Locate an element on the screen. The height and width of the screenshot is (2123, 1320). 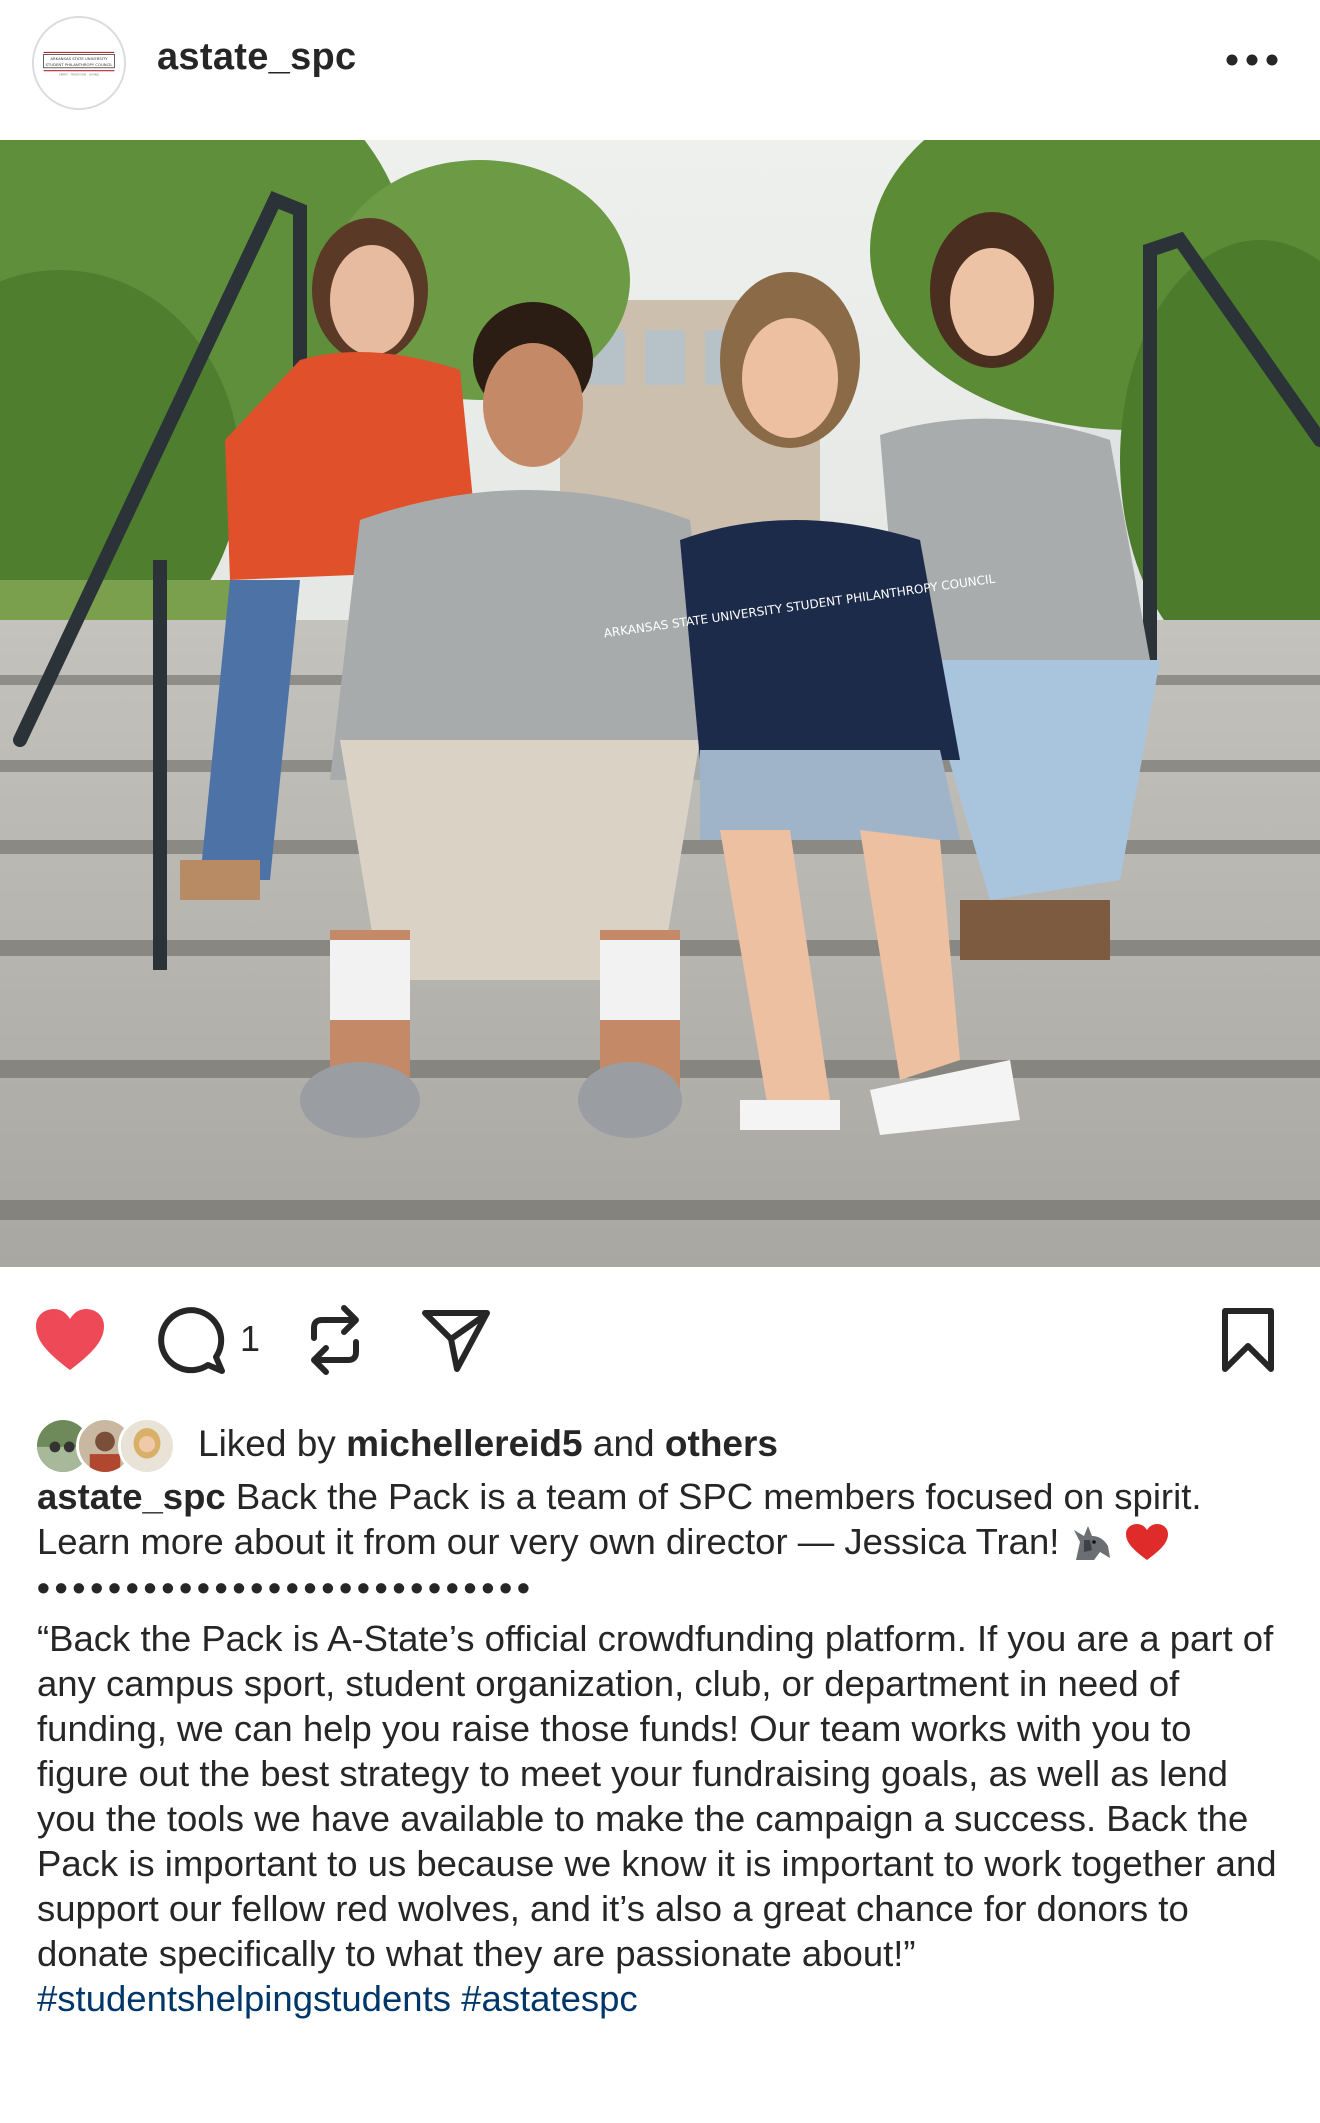
like-button is located at coordinates (70, 1340).